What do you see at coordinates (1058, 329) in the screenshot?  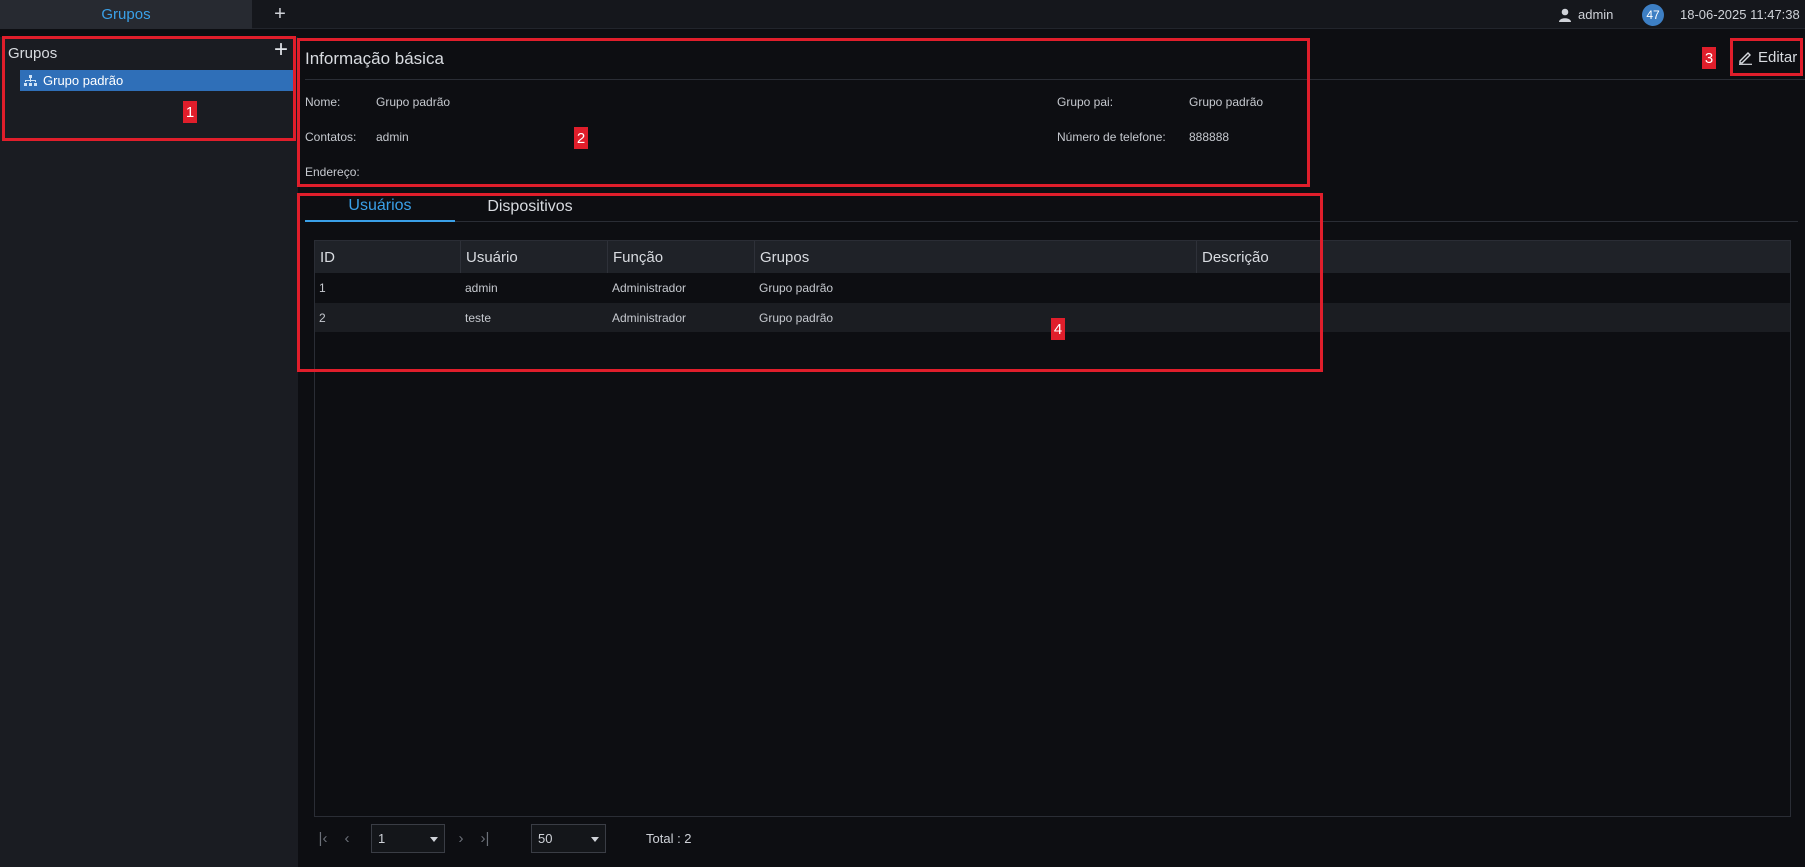 I see `annotation-label-4: 4` at bounding box center [1058, 329].